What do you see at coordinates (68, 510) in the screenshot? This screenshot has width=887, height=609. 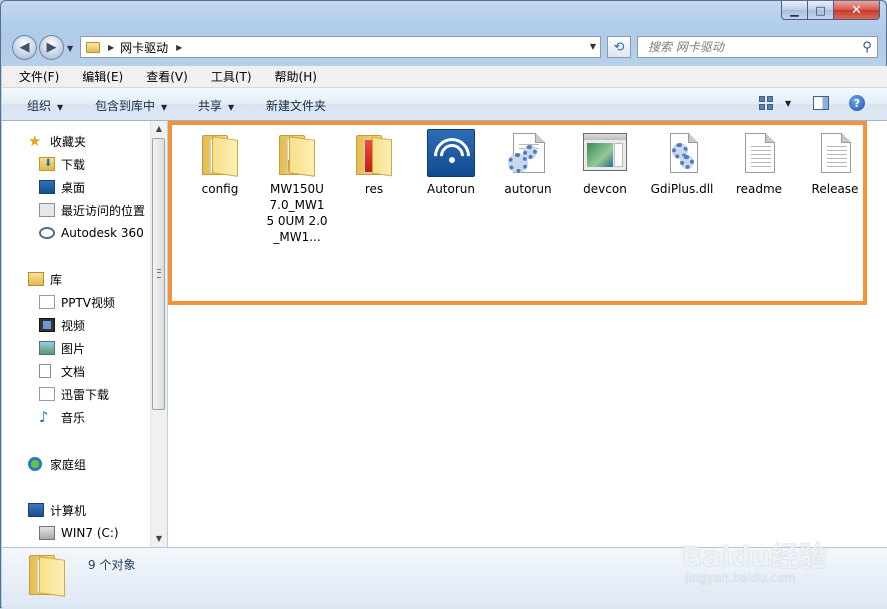 I see `nav-computer-label: 计算机` at bounding box center [68, 510].